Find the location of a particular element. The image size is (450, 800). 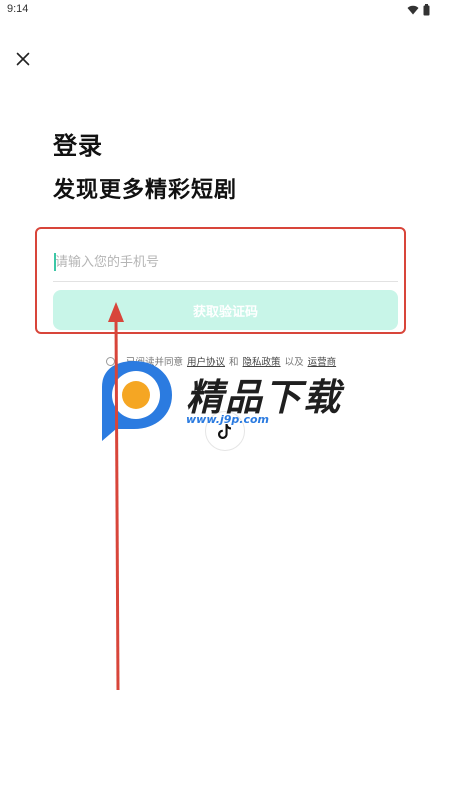

close-button is located at coordinates (23, 59).